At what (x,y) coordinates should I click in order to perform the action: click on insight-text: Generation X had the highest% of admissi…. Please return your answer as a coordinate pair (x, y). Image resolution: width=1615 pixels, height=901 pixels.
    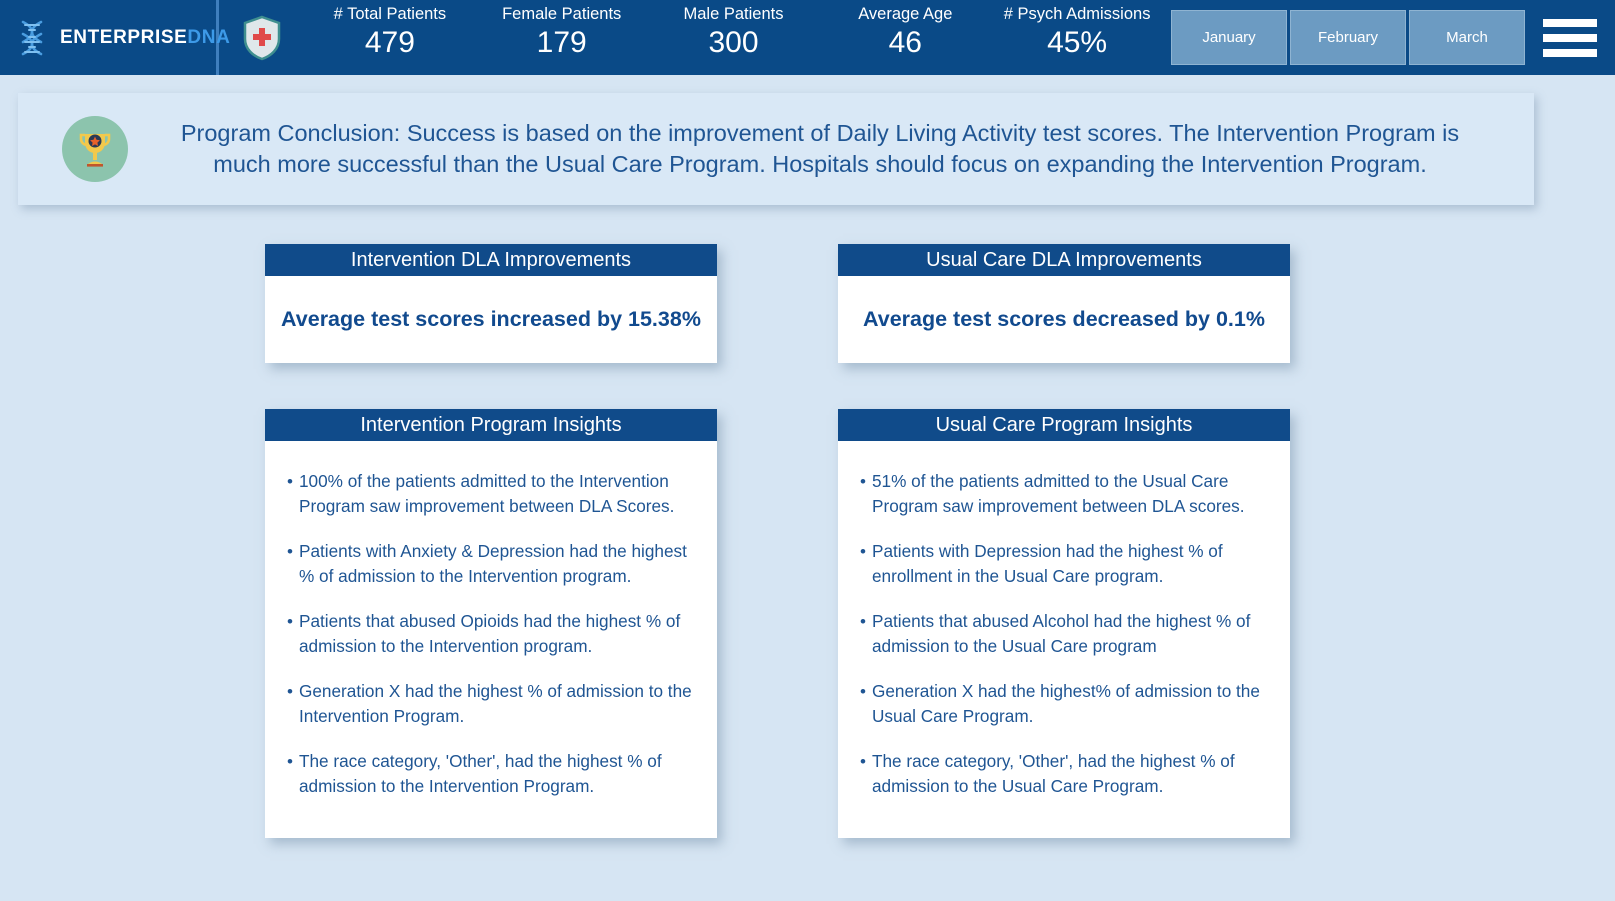
    Looking at the image, I should click on (1066, 703).